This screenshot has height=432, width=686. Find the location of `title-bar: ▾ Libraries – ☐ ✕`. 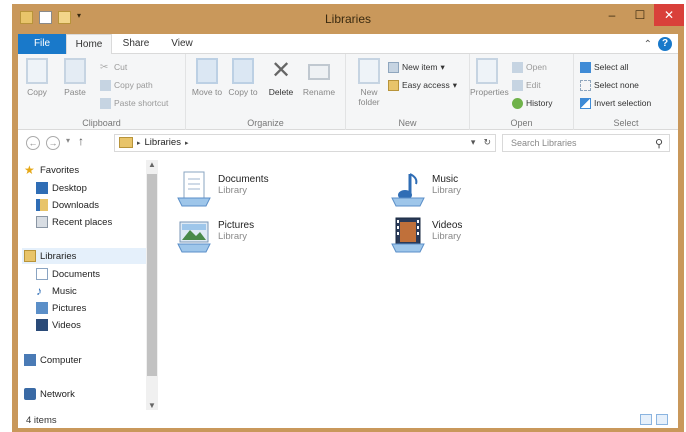

title-bar: ▾ Libraries – ☐ ✕ is located at coordinates (348, 19).